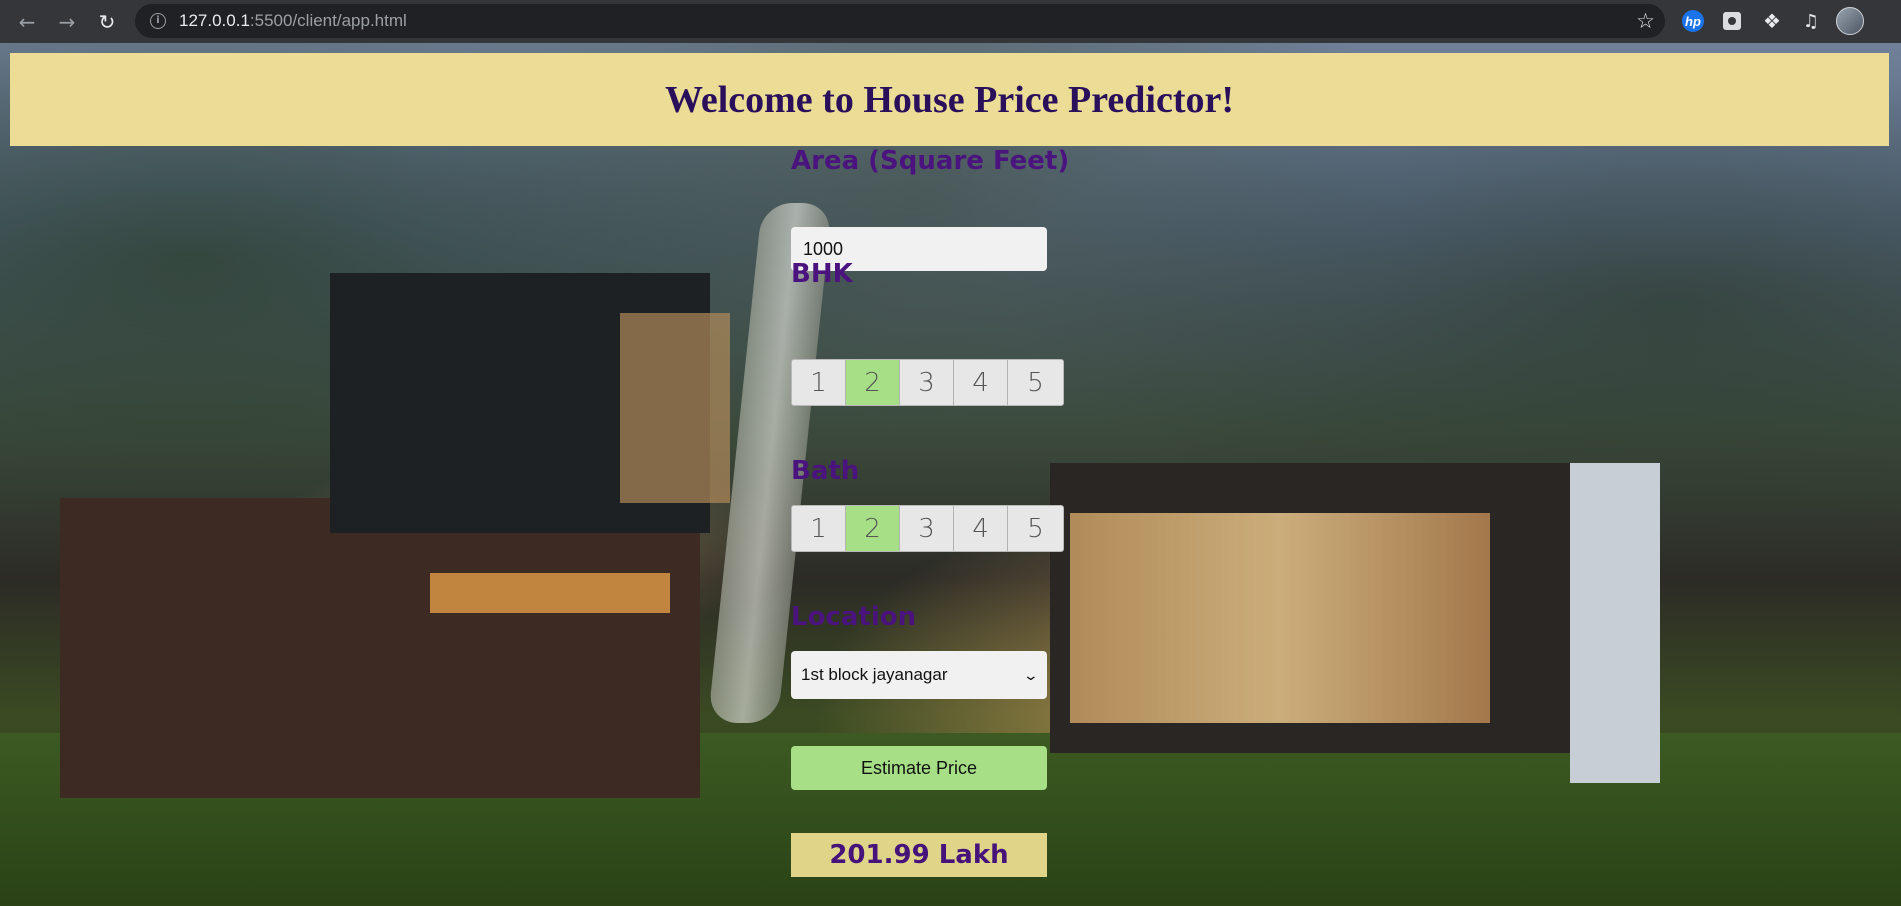  Describe the element at coordinates (873, 382) in the screenshot. I see `bhk-option-selected: 2` at that location.